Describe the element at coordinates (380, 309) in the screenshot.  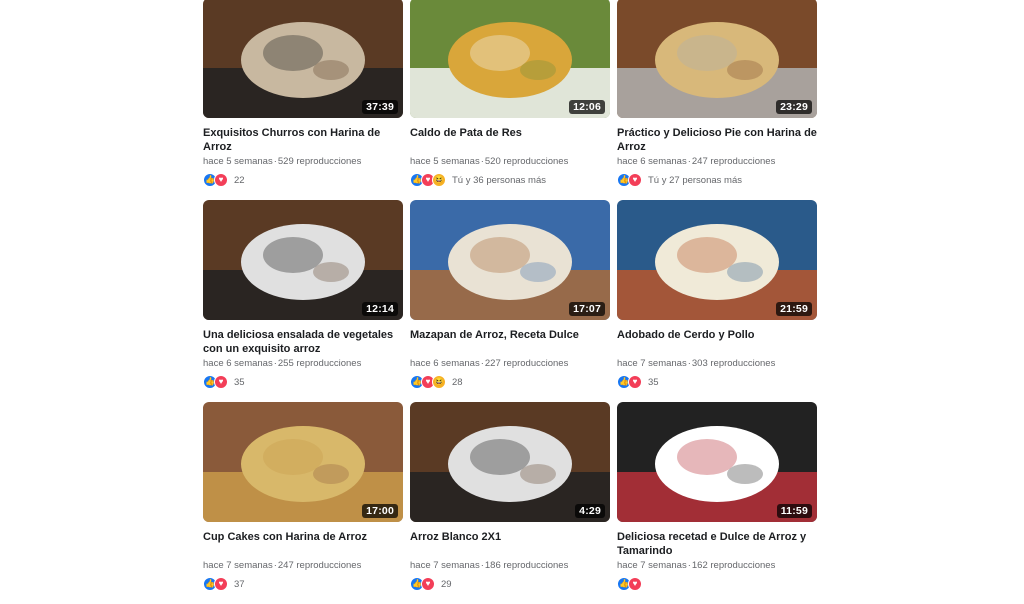
I see `video-duration: 12:14` at that location.